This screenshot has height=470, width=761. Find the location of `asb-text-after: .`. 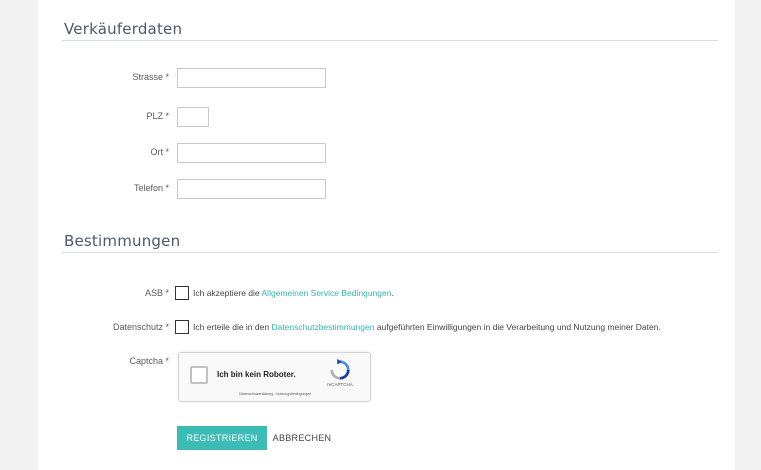

asb-text-after: . is located at coordinates (392, 293).